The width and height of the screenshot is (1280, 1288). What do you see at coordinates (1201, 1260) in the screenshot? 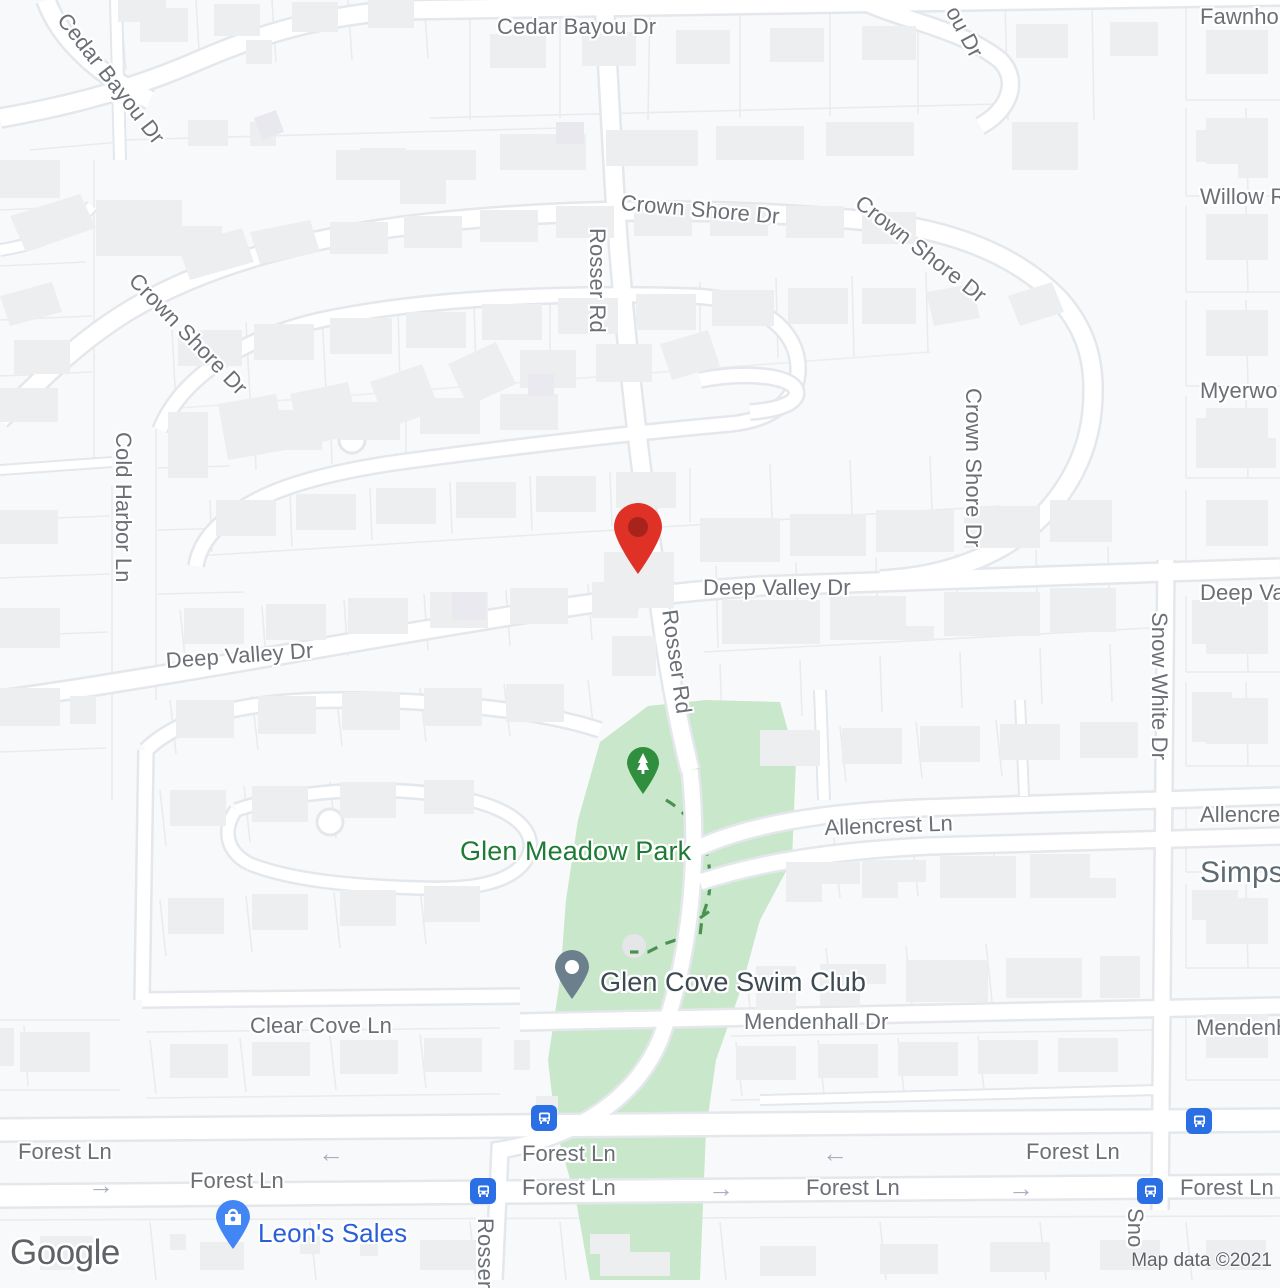
I see `map-attribution: Map data ©2021` at bounding box center [1201, 1260].